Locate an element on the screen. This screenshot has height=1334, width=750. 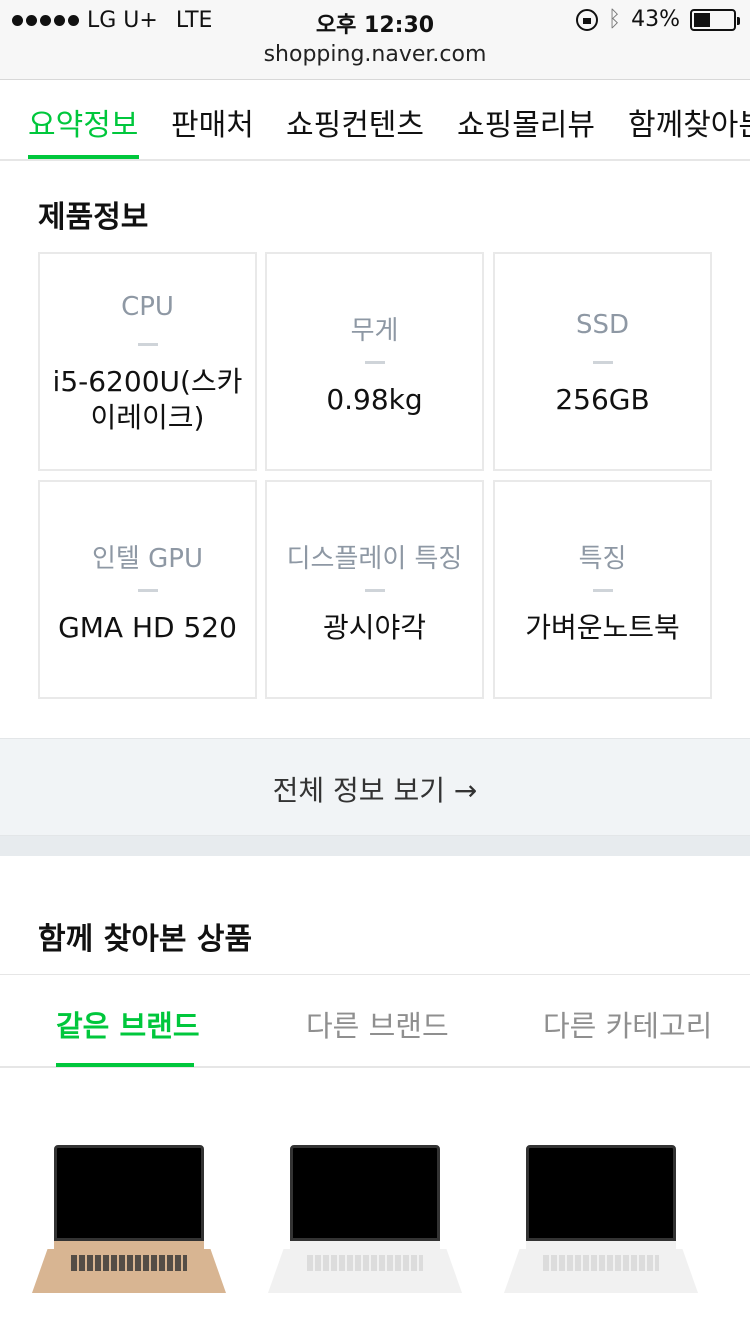
tab-other-brand: 다른 브랜드 is located at coordinates (377, 1024).